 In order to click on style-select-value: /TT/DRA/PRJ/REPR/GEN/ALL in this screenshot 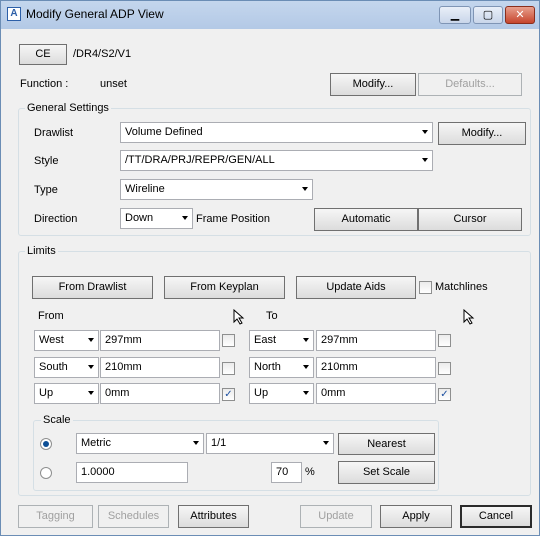, I will do `click(200, 160)`.